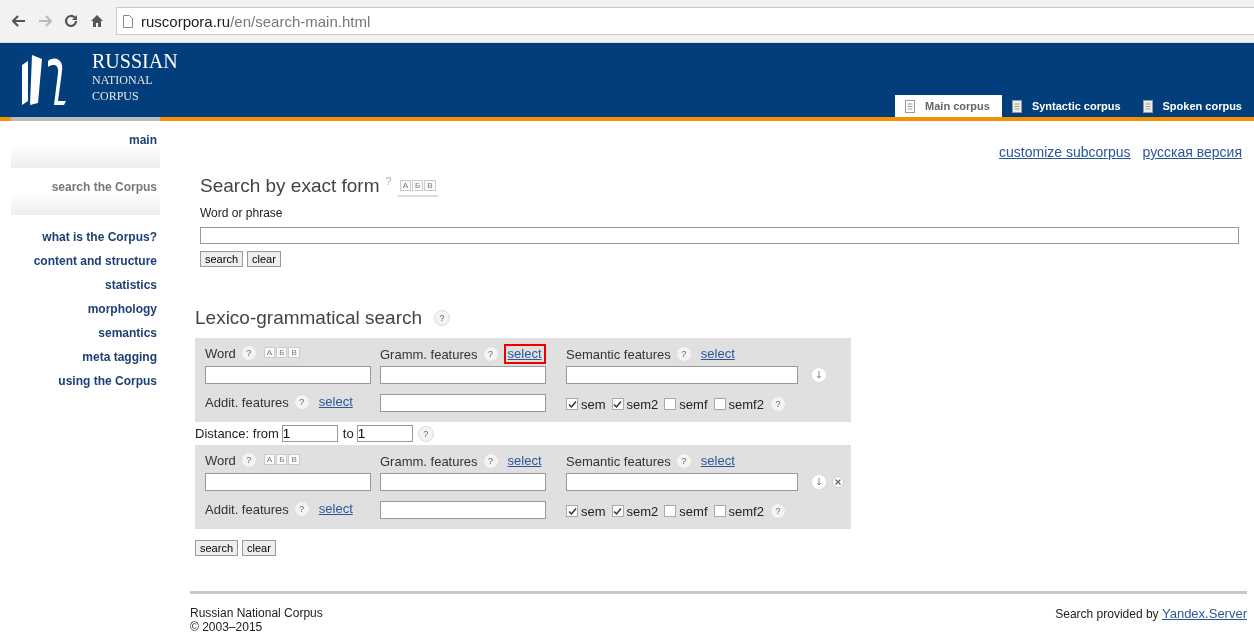 Image resolution: width=1254 pixels, height=639 pixels. What do you see at coordinates (19, 21) in the screenshot?
I see `back-icon` at bounding box center [19, 21].